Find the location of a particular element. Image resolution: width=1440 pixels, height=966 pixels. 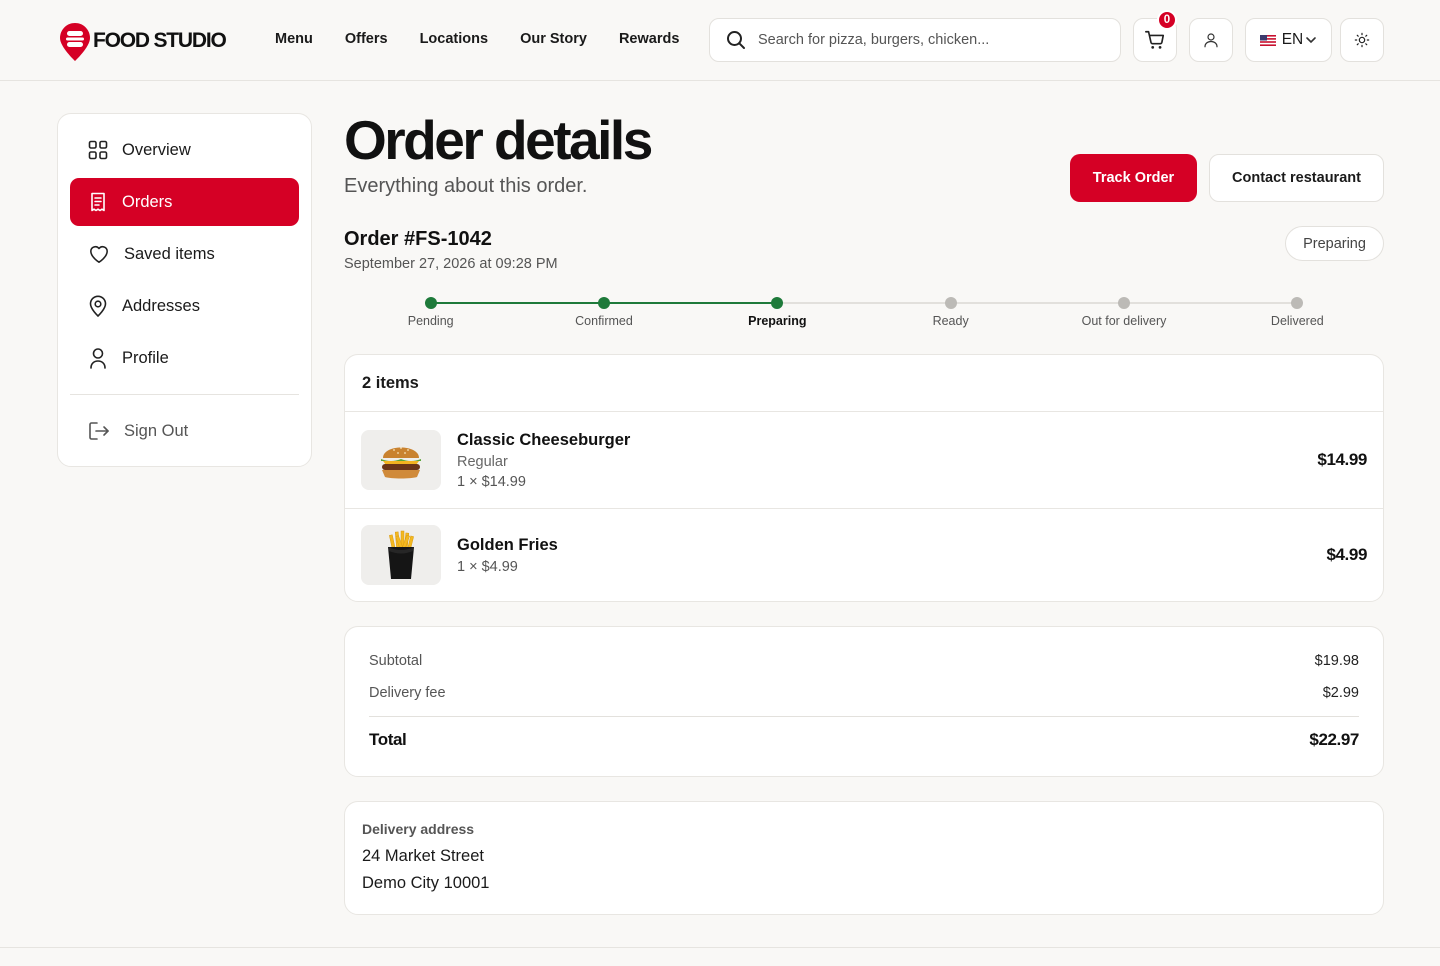

totals-divider is located at coordinates (864, 716).